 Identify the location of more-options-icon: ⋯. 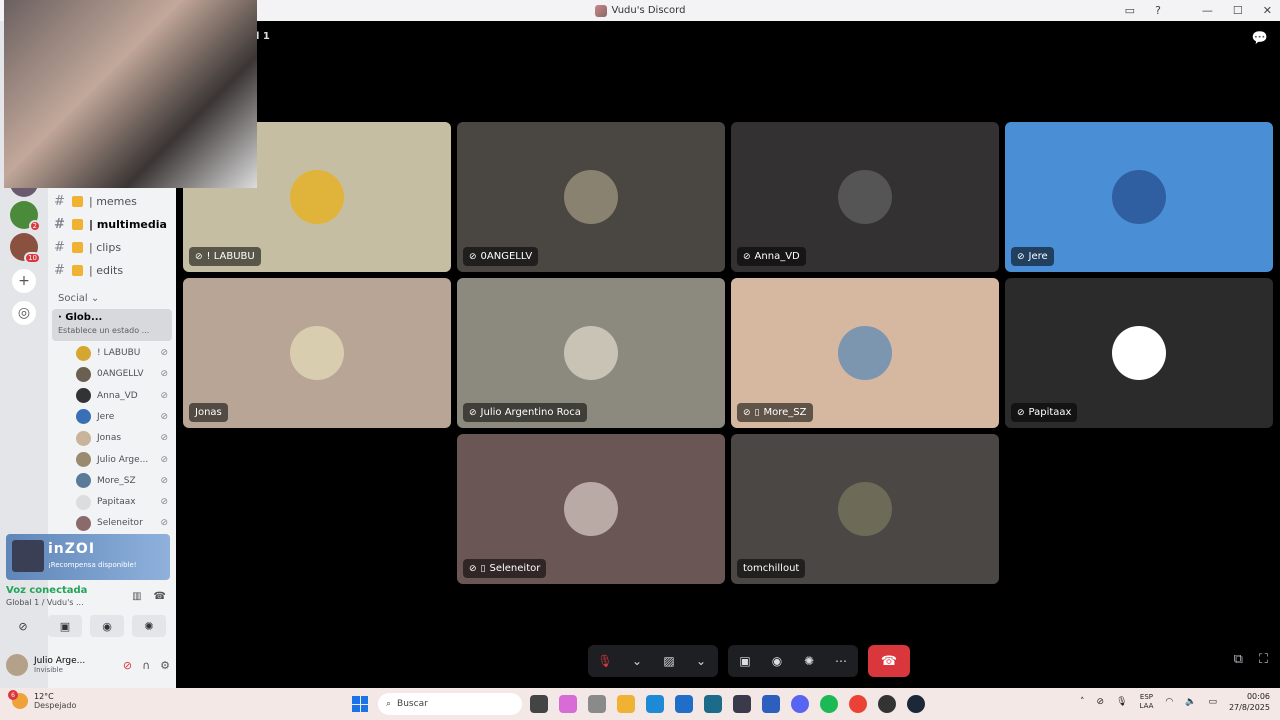
(841, 661).